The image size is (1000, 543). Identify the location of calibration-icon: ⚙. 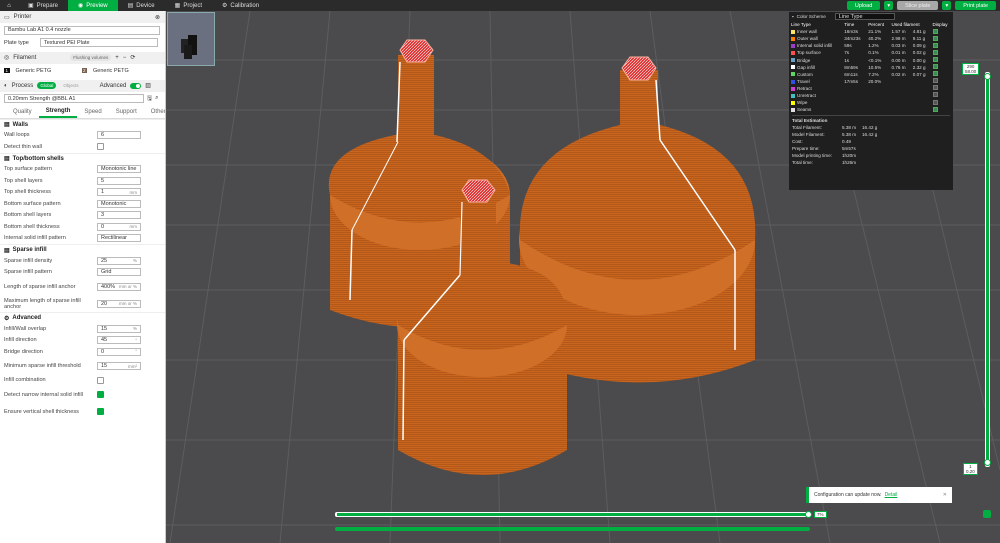
(225, 6).